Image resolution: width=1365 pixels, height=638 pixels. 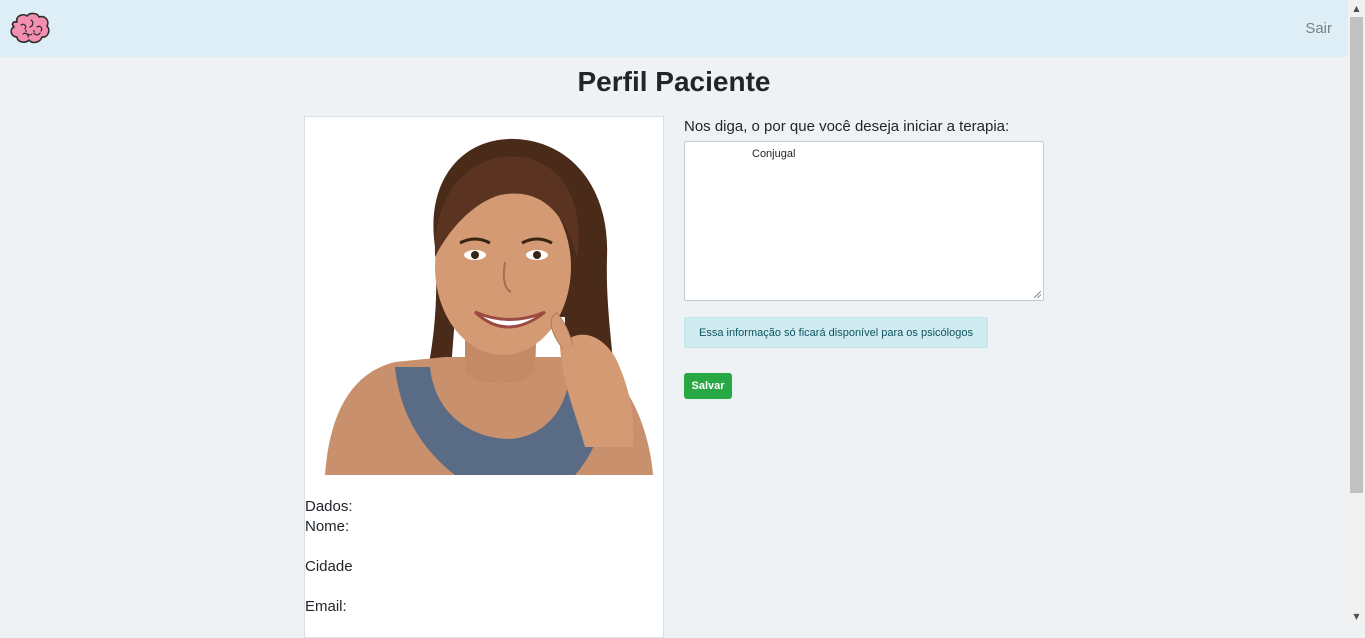 I want to click on scroll-up-arrow-icon: ▲, so click(x=1356, y=8).